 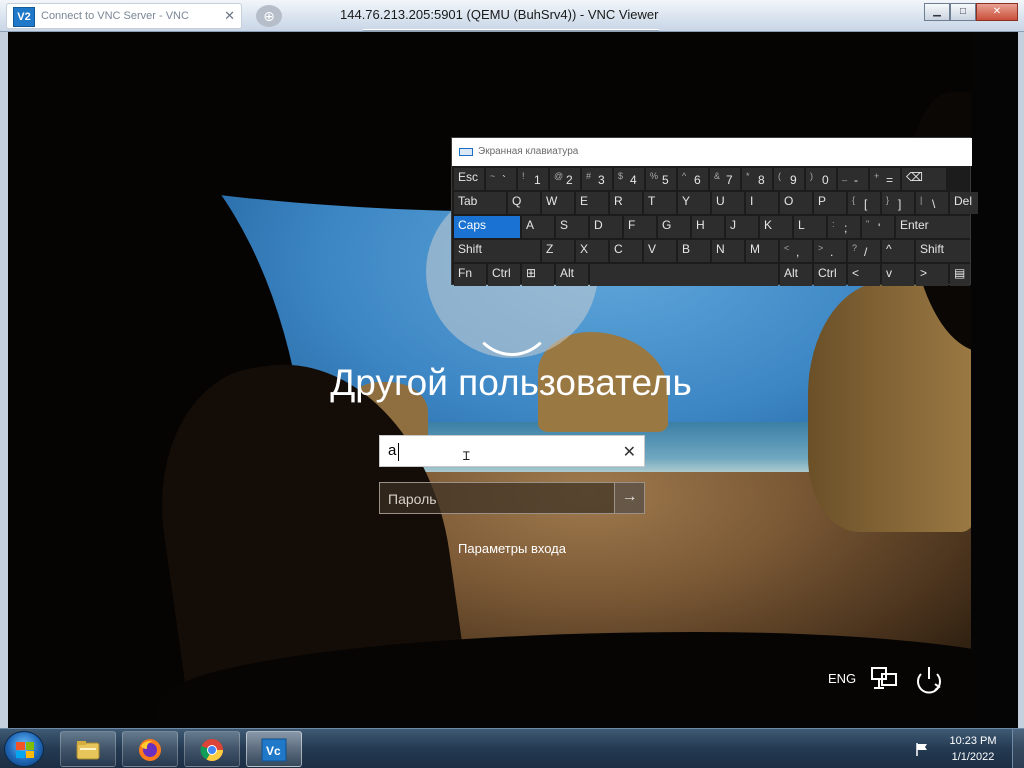 I want to click on osk-key: $4, so click(x=629, y=179).